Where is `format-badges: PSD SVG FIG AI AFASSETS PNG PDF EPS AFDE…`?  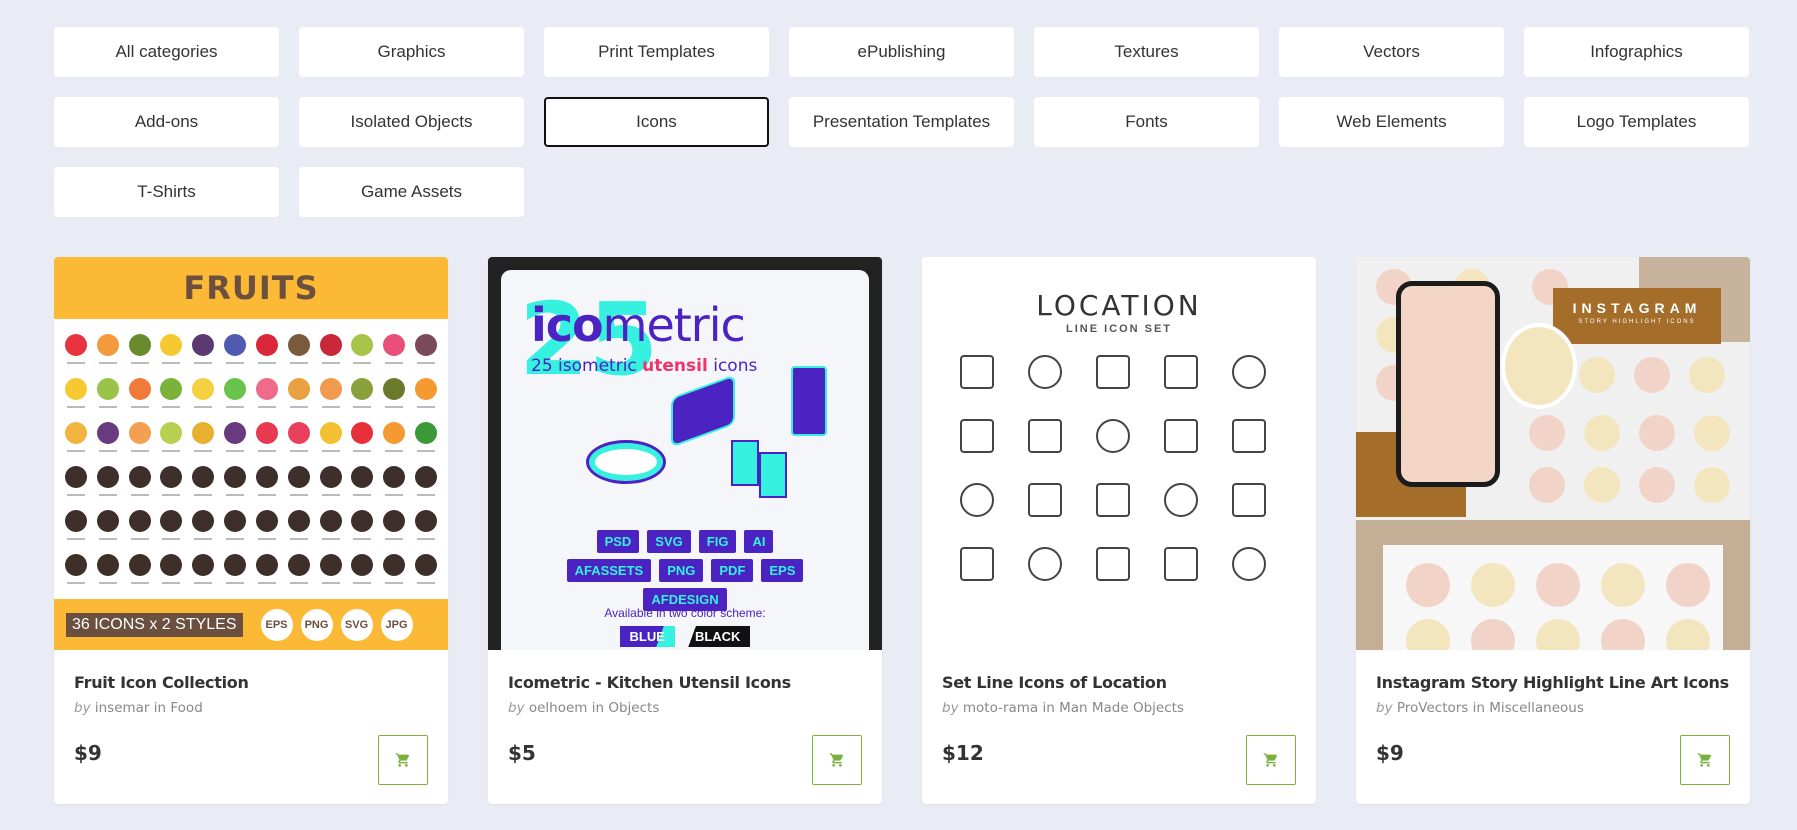 format-badges: PSD SVG FIG AI AFASSETS PNG PDF EPS AFDE… is located at coordinates (685, 570).